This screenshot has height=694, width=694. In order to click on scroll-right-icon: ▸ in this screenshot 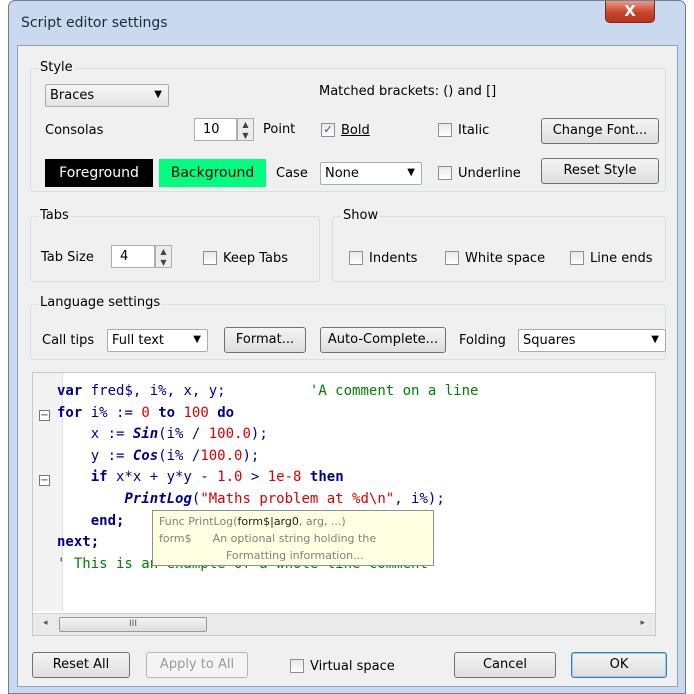, I will do `click(642, 623)`.